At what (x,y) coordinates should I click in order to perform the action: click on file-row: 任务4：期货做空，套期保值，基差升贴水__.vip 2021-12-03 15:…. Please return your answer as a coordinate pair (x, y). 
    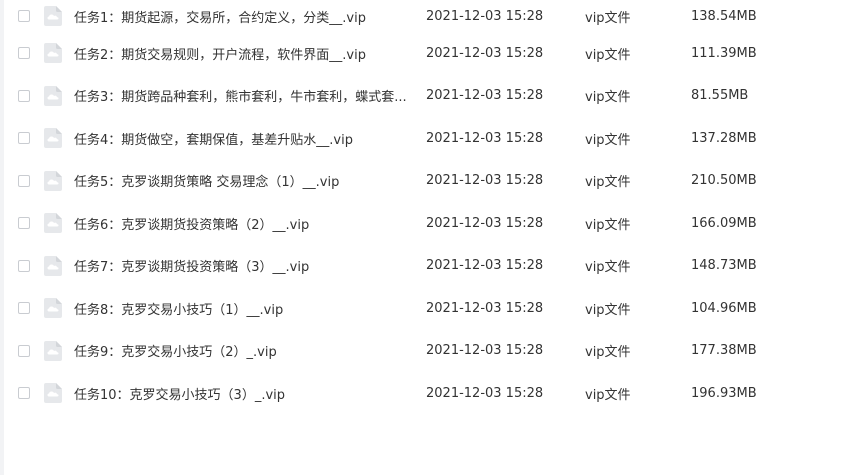
    Looking at the image, I should click on (431, 138).